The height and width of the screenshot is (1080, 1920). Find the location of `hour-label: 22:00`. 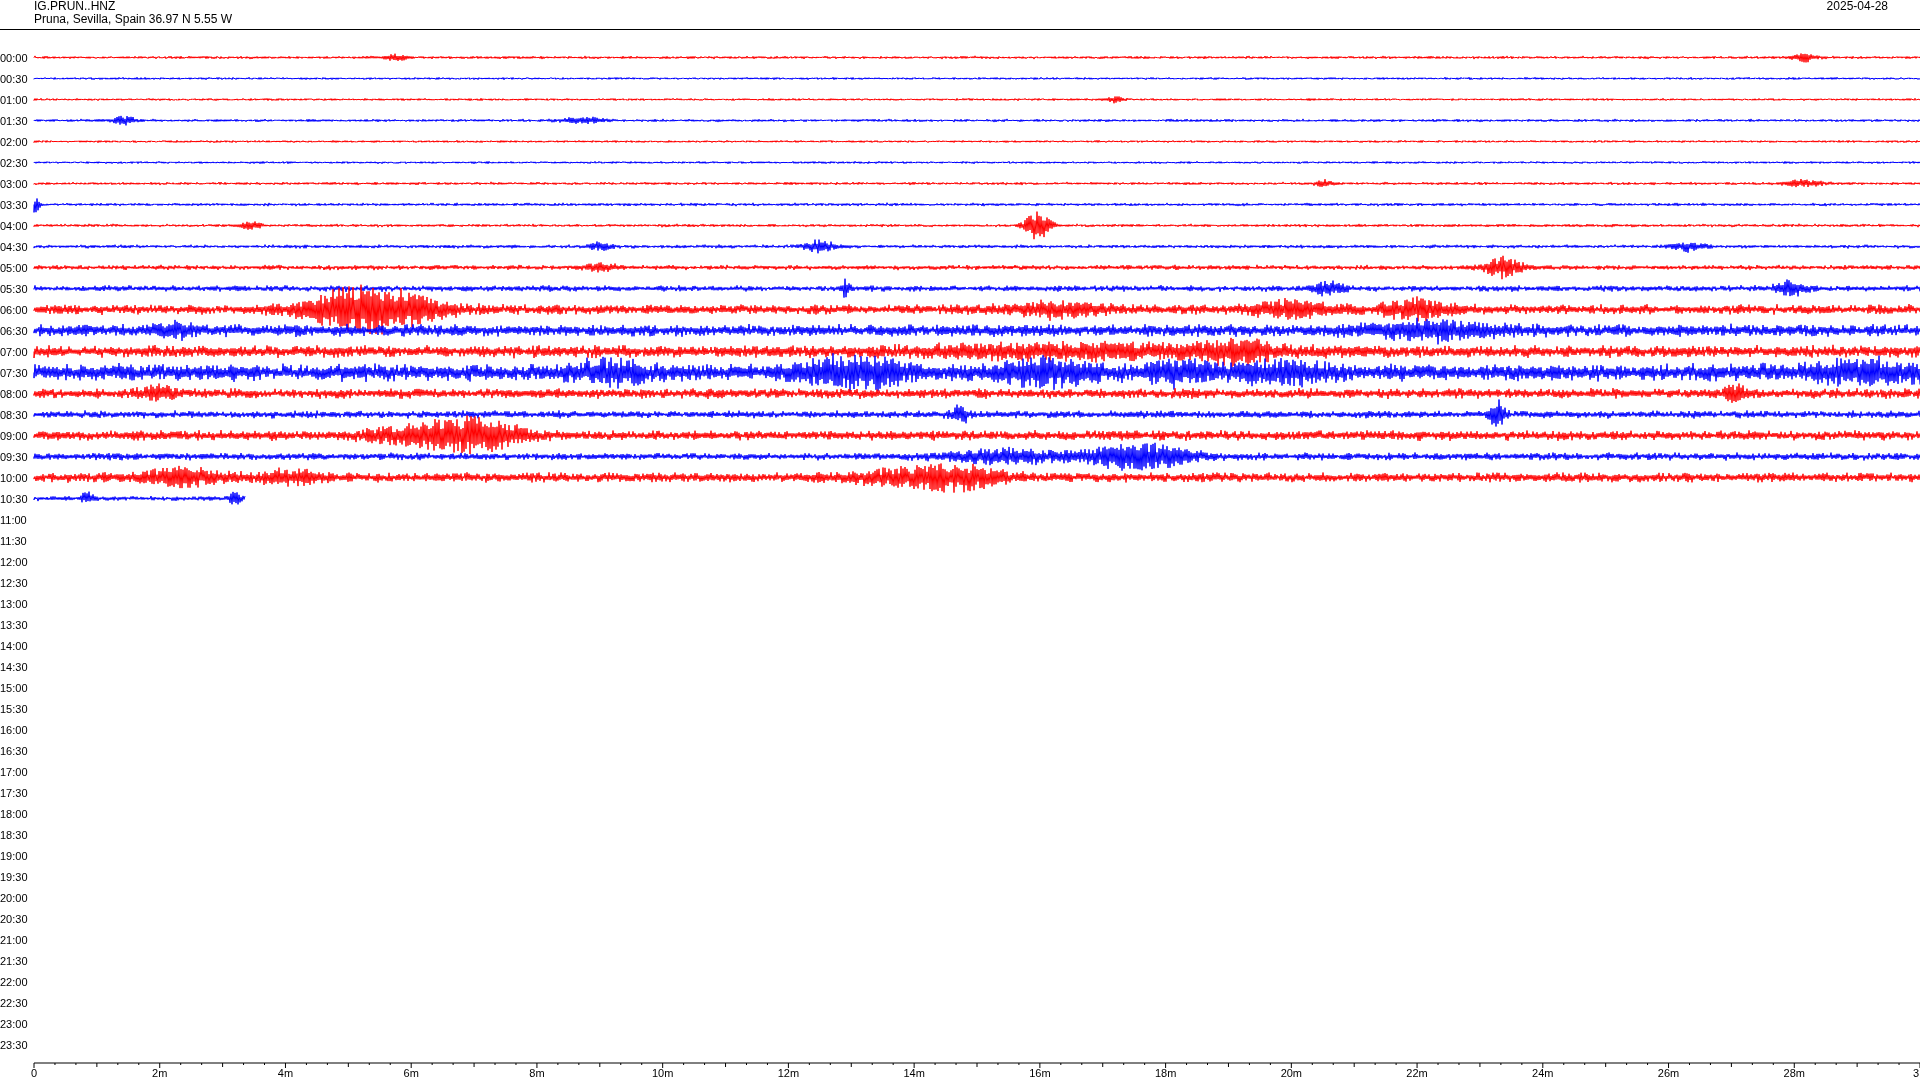

hour-label: 22:00 is located at coordinates (14, 981).